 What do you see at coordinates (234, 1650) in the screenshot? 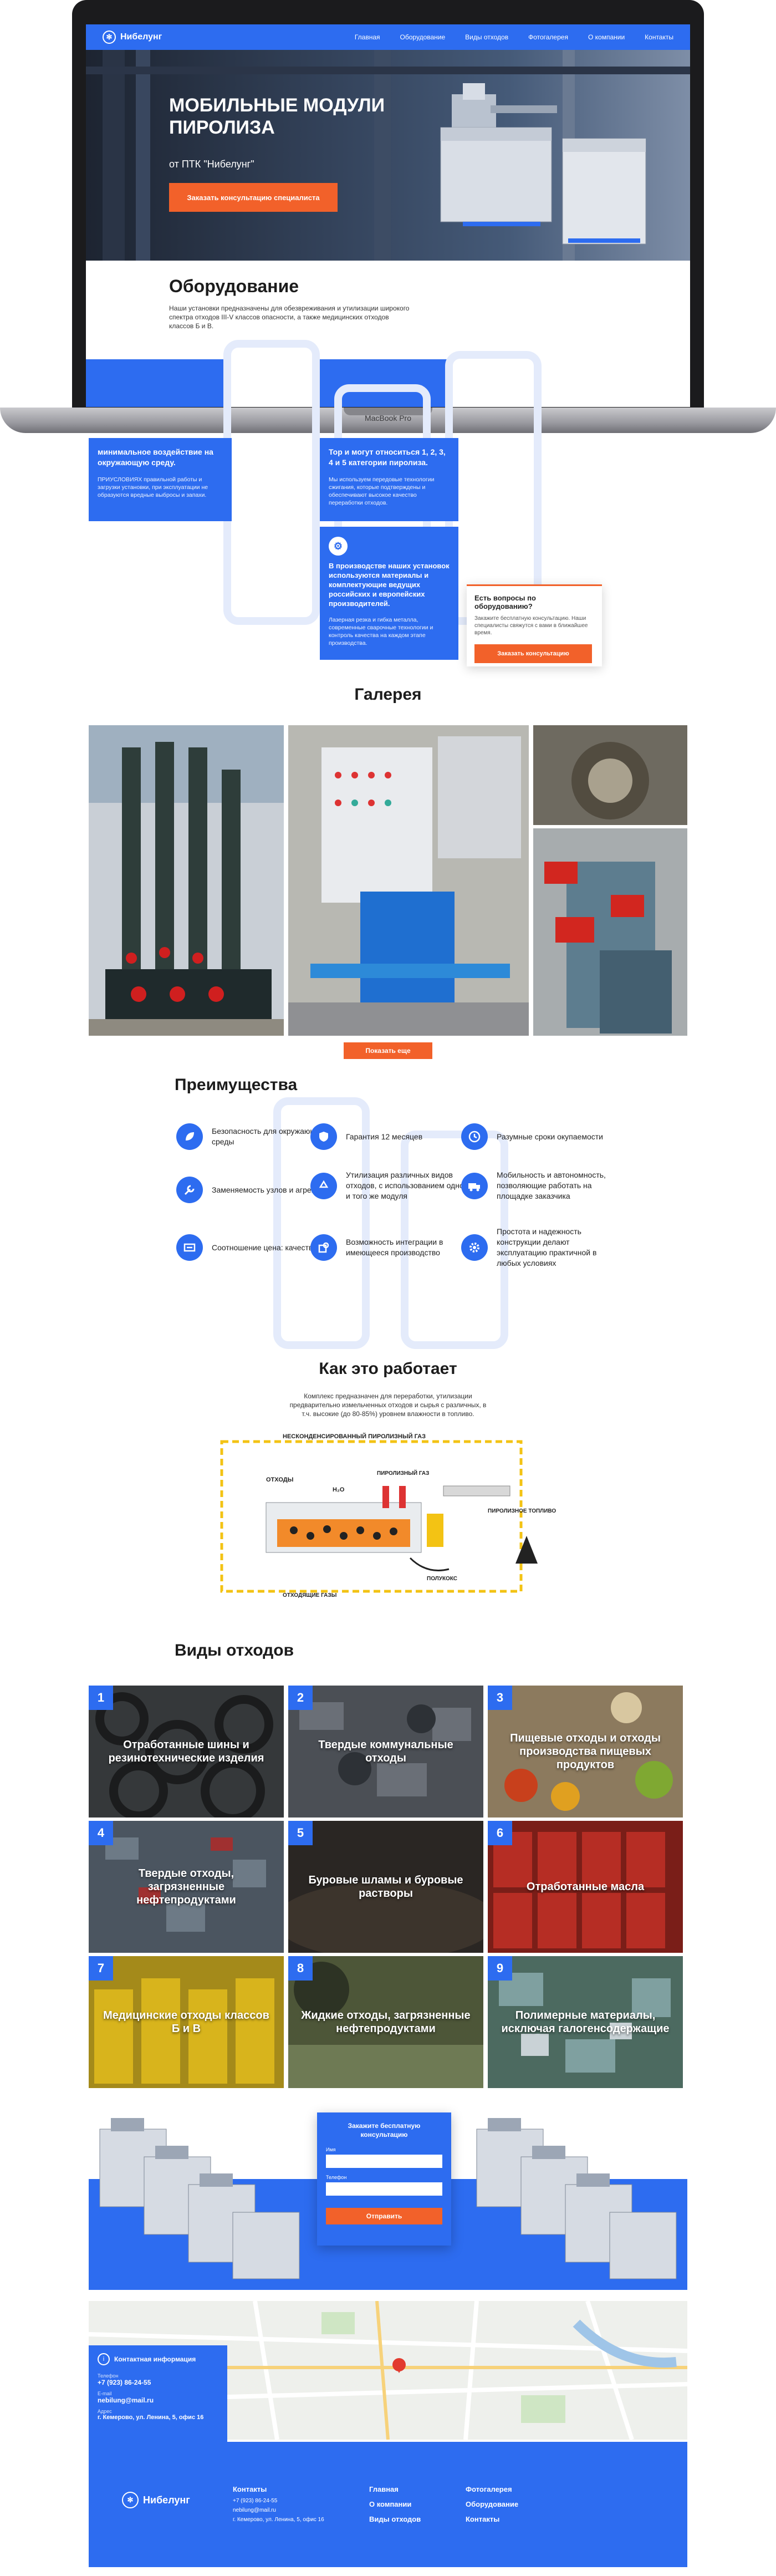
I see `waste-title: Виды отходов` at bounding box center [234, 1650].